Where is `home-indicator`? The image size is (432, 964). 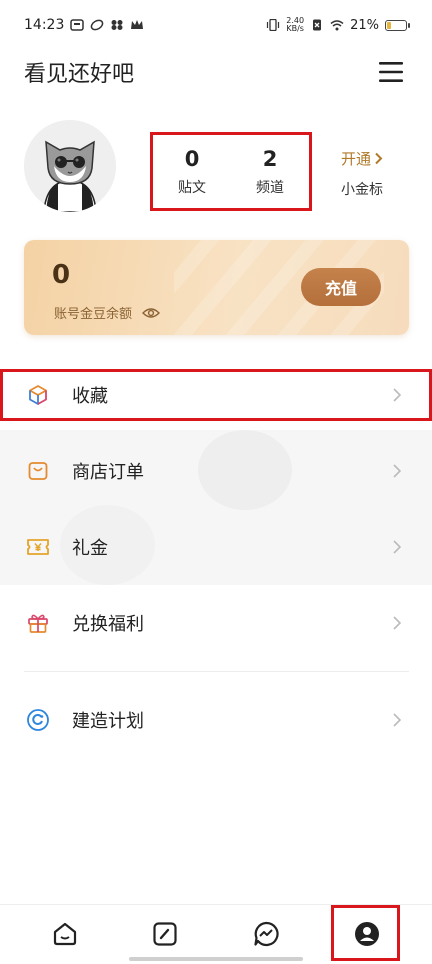
home-indicator is located at coordinates (216, 959).